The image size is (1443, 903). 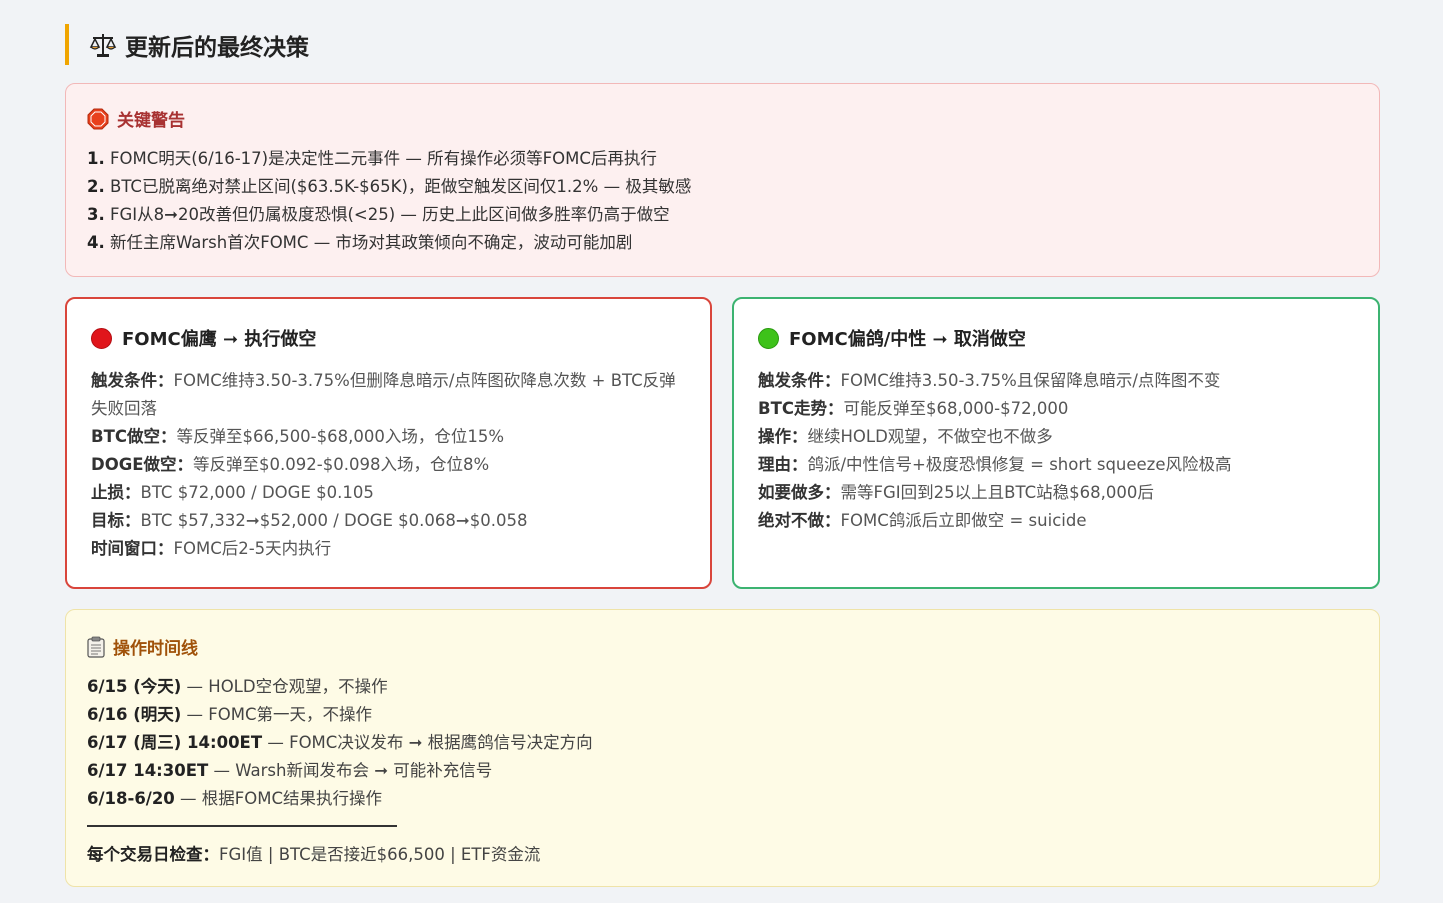 What do you see at coordinates (907, 339) in the screenshot?
I see `dovish-title: FOMC偏鸽/中性 ➞ 取消做空` at bounding box center [907, 339].